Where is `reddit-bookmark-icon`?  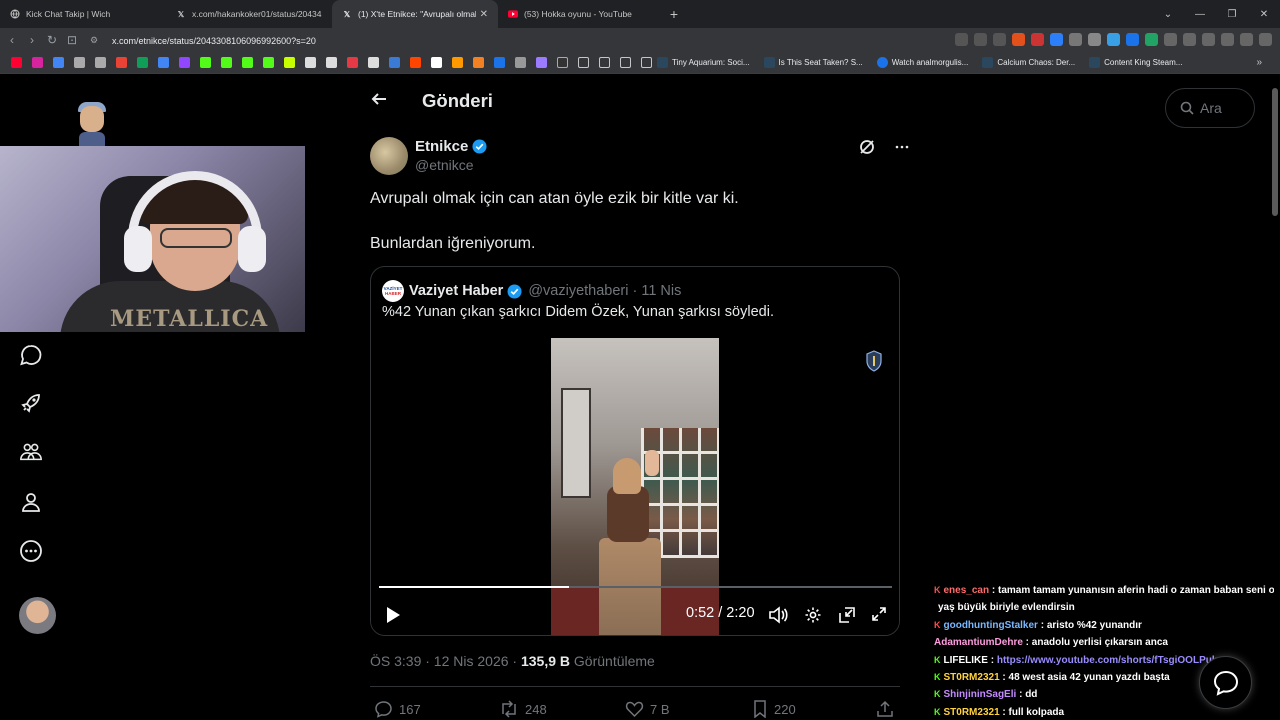
reddit-bookmark-icon is located at coordinates (415, 62).